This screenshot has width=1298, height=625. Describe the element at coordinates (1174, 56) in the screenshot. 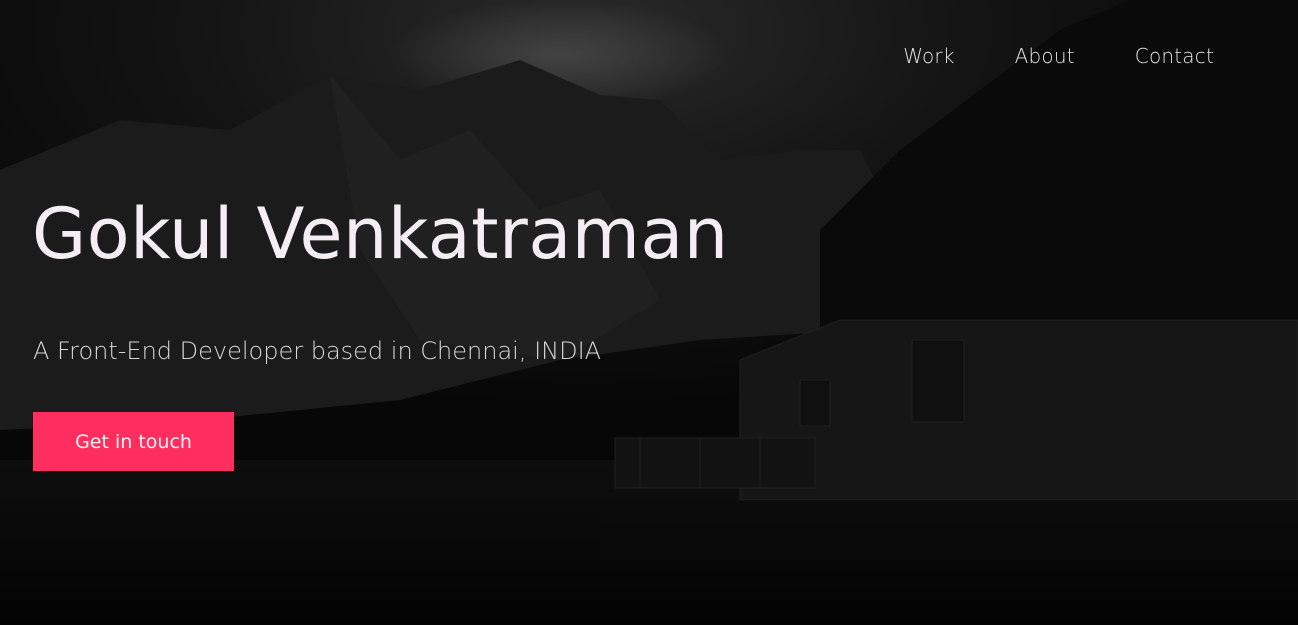

I see `nav-link-contact: Contact` at that location.